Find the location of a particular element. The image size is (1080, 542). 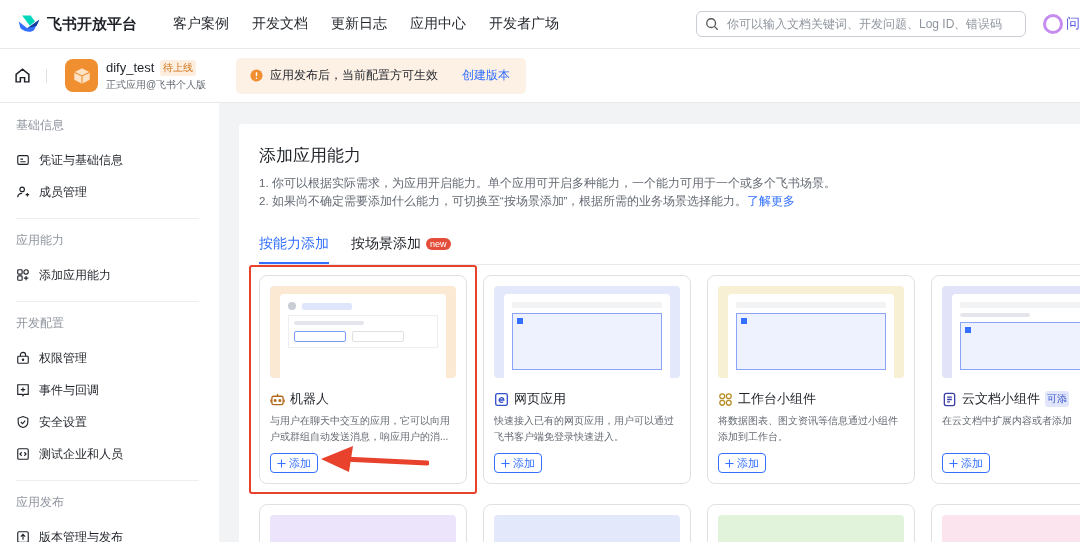

document-icon is located at coordinates (949, 399).